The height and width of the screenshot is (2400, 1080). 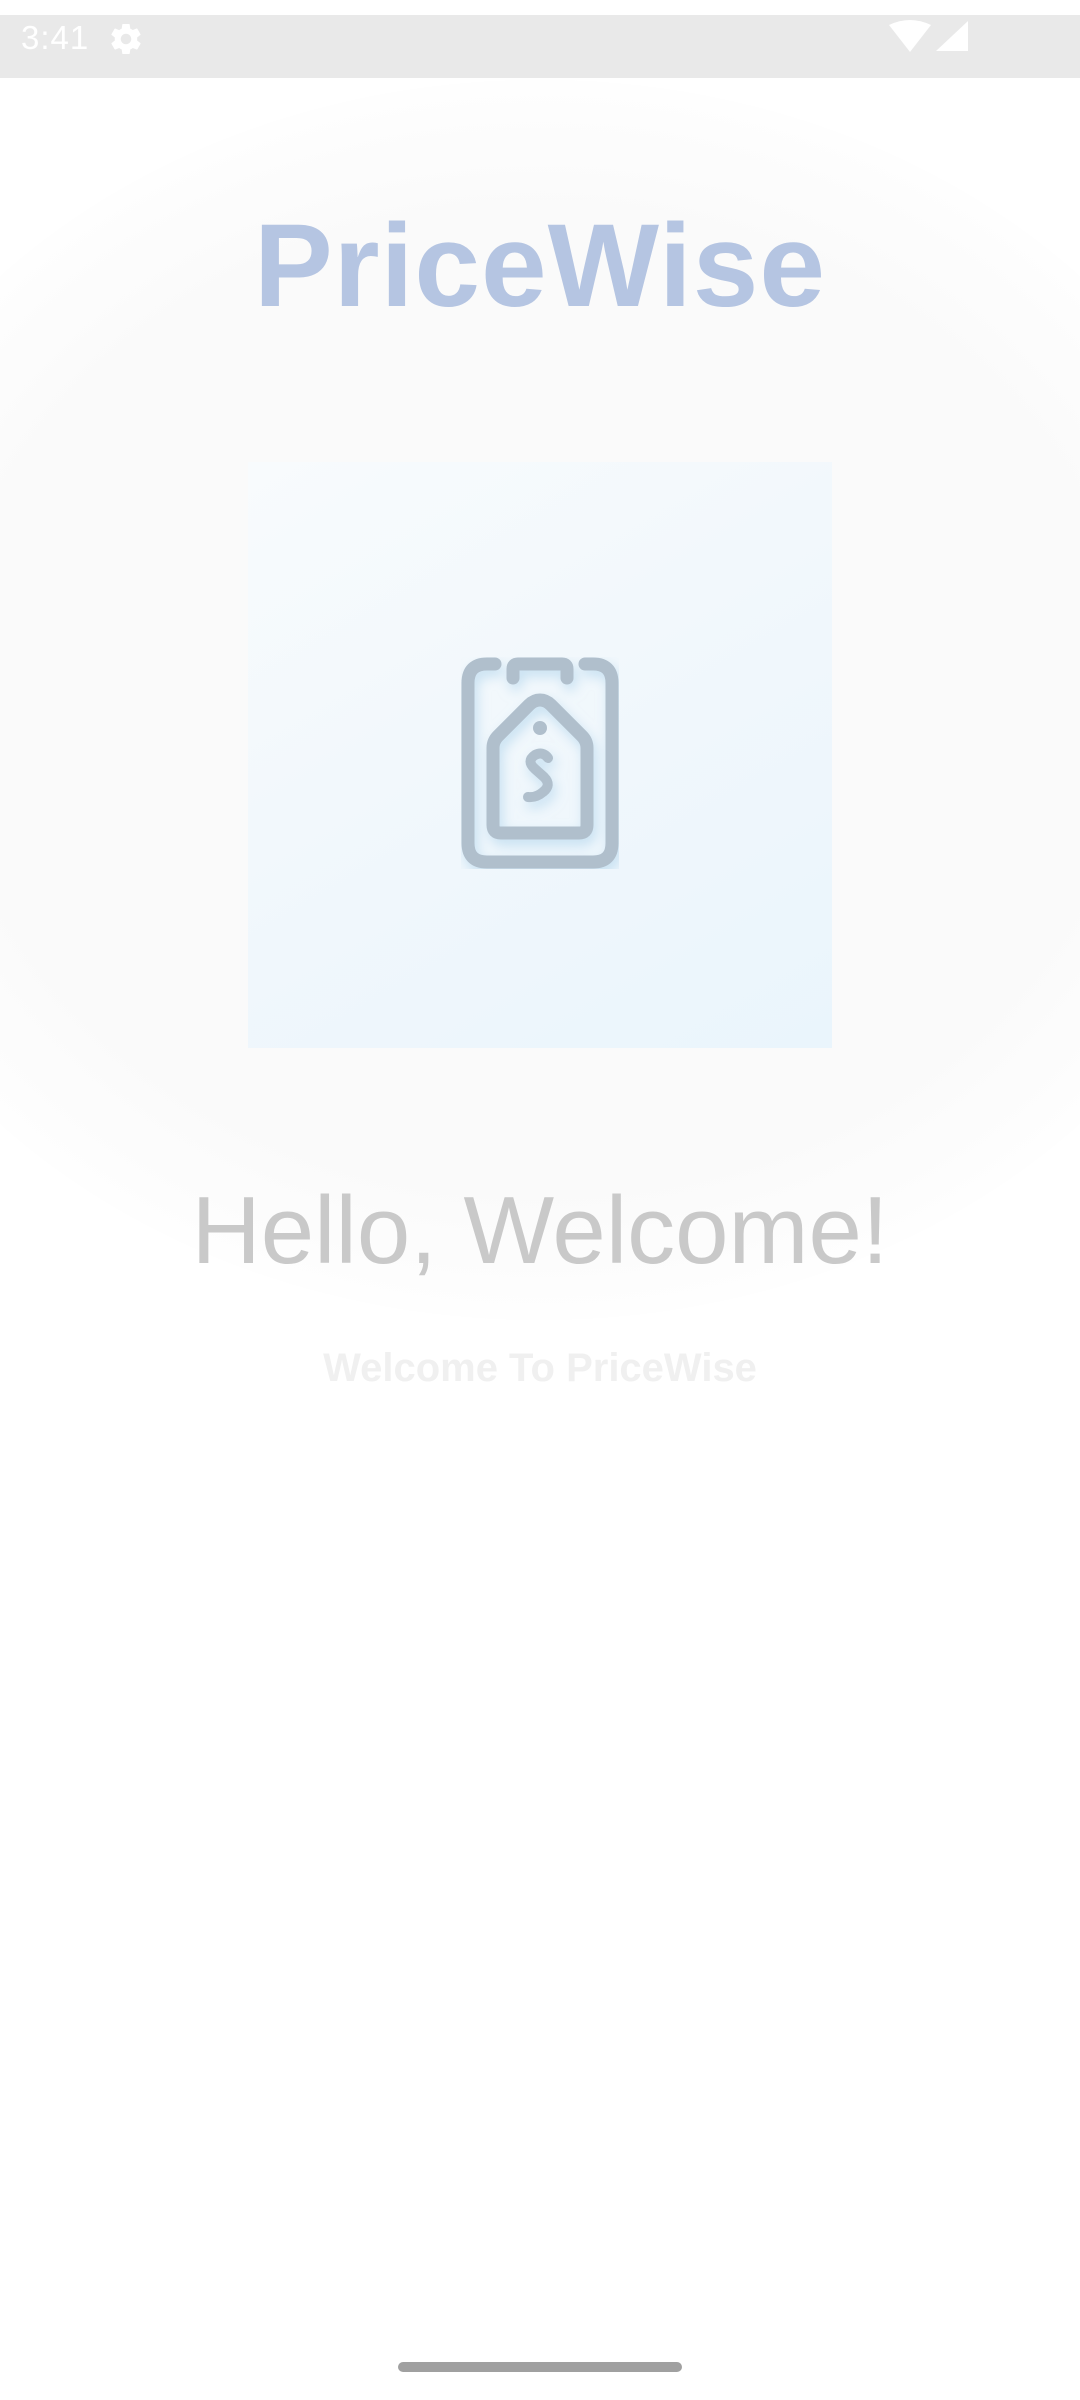 What do you see at coordinates (910, 36) in the screenshot?
I see `wifi-icon` at bounding box center [910, 36].